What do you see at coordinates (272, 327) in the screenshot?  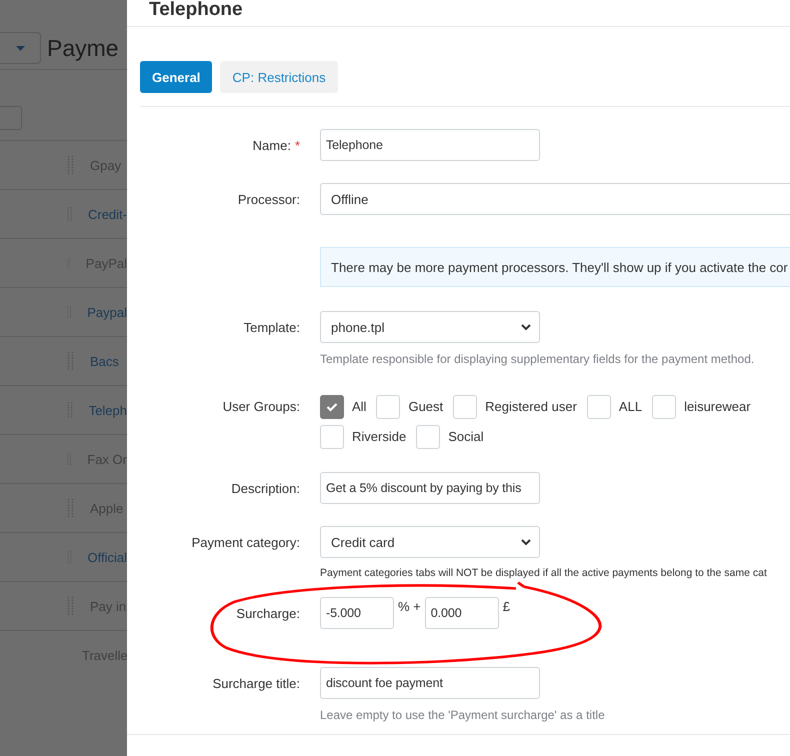 I see `field-label: Template:` at bounding box center [272, 327].